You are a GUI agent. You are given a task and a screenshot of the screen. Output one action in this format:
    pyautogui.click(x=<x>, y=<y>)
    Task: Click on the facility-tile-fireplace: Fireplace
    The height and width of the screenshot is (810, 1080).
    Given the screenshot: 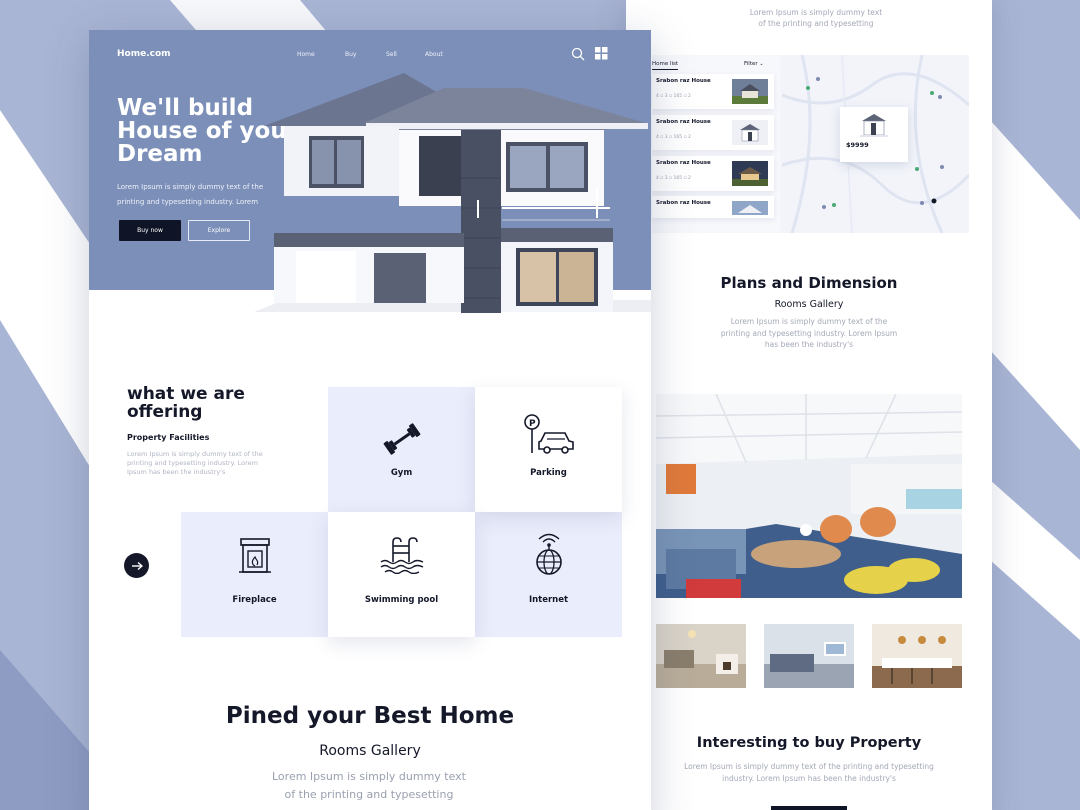 What is the action you would take?
    pyautogui.click(x=254, y=574)
    